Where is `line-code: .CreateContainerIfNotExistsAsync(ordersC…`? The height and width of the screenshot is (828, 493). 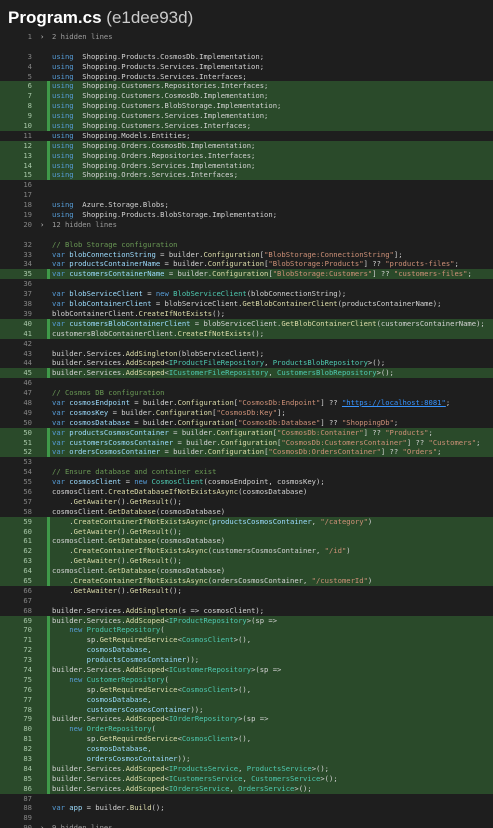 line-code: .CreateContainerIfNotExistsAsync(ordersC… is located at coordinates (212, 581).